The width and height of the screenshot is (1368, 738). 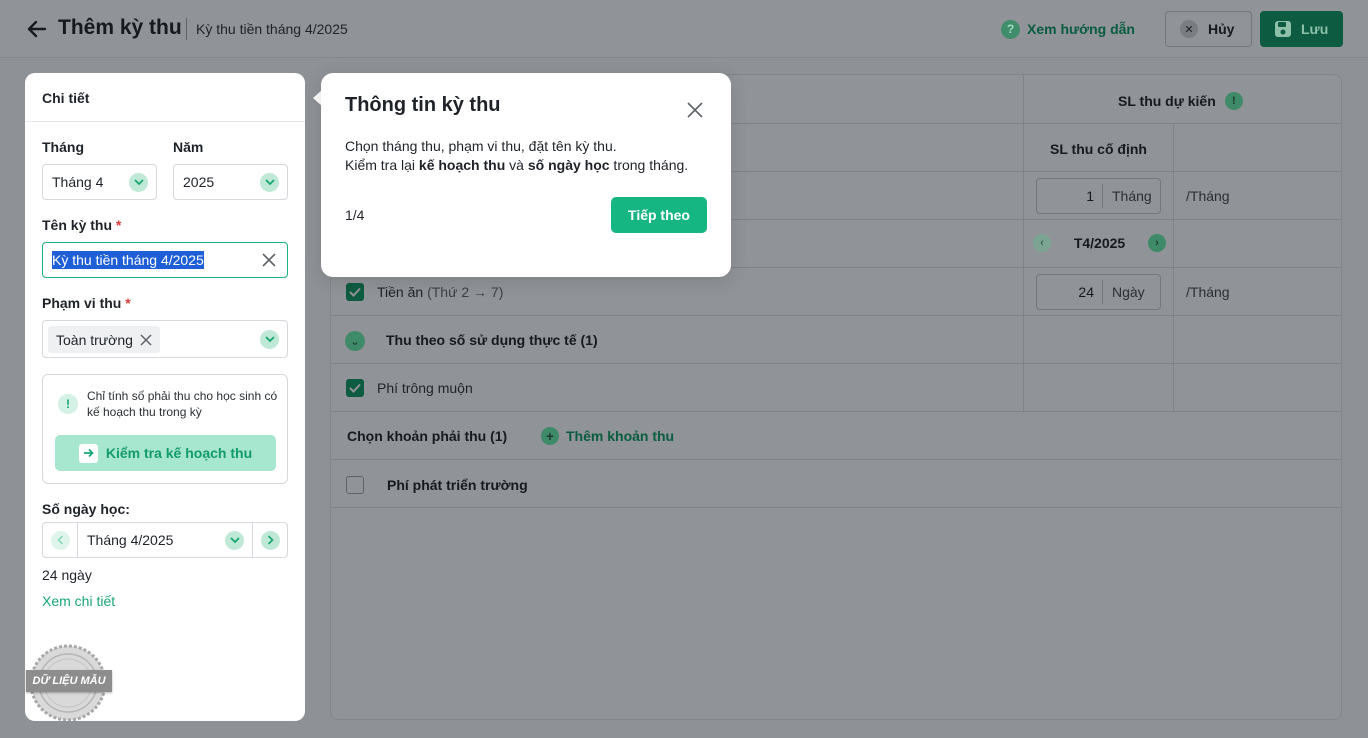 What do you see at coordinates (230, 182) in the screenshot?
I see `year-select: 2025` at bounding box center [230, 182].